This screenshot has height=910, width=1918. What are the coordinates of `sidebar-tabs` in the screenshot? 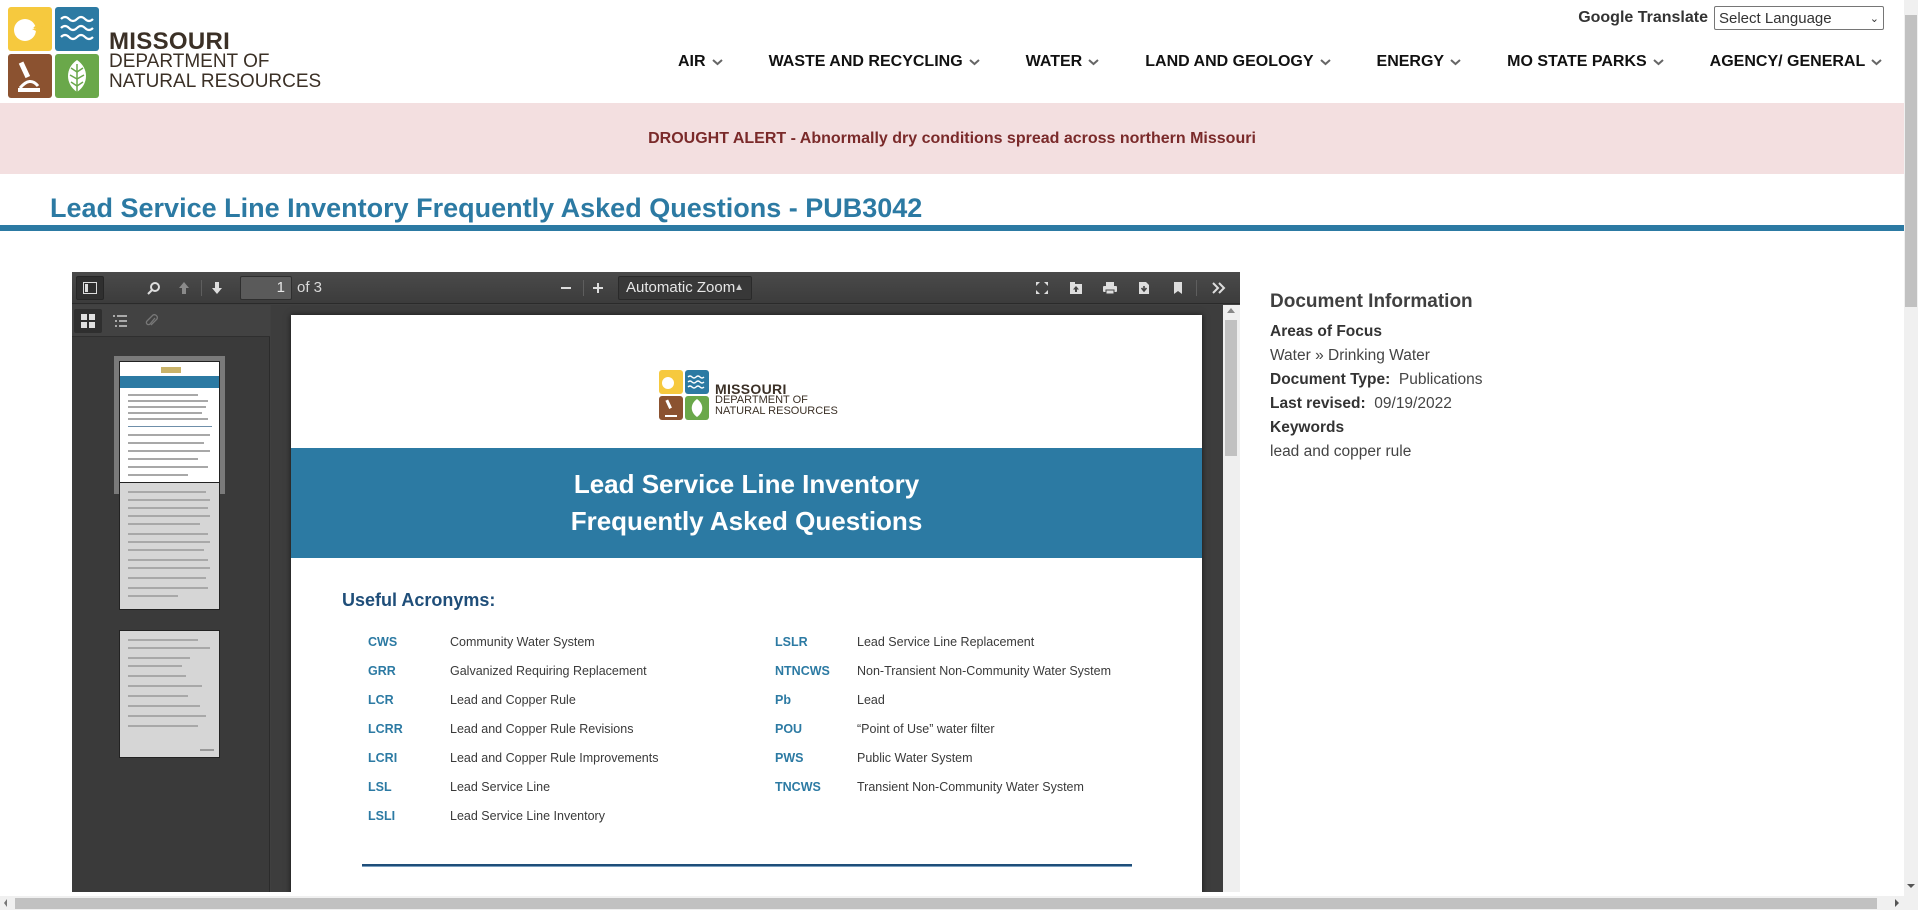 It's located at (171, 321).